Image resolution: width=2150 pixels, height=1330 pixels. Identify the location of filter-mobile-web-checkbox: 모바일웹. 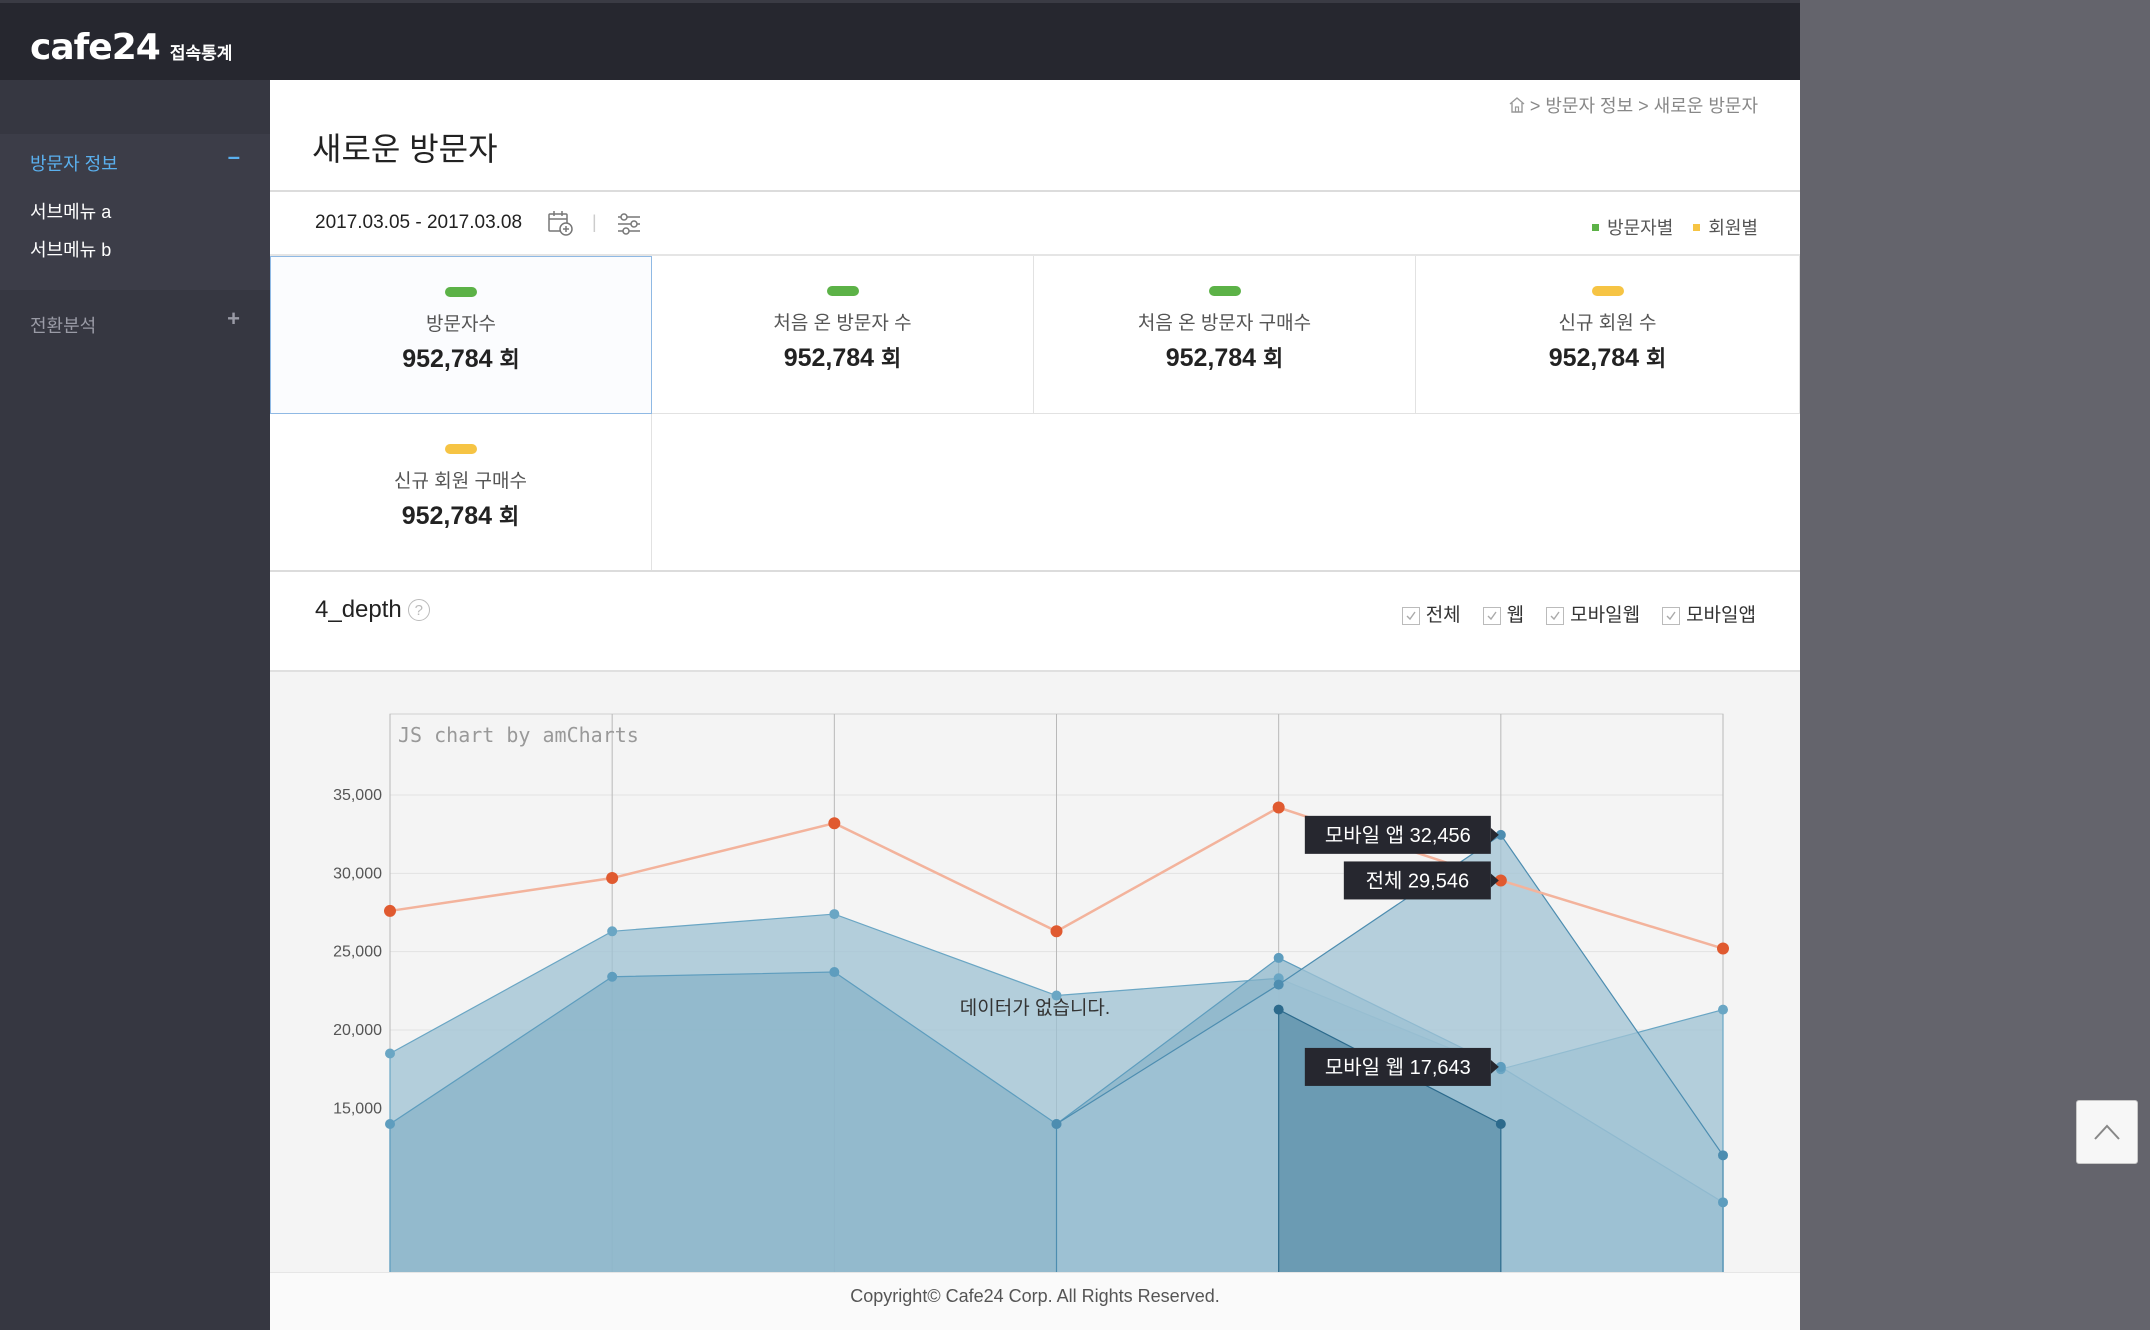
(1593, 613).